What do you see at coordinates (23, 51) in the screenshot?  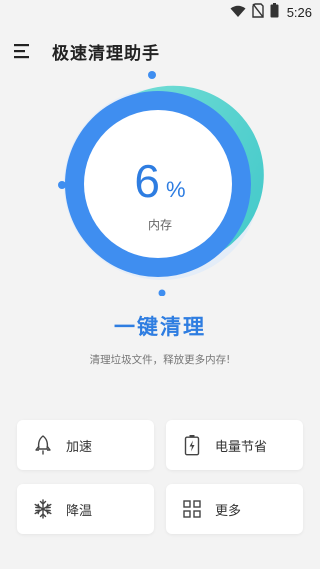 I see `menu-icon` at bounding box center [23, 51].